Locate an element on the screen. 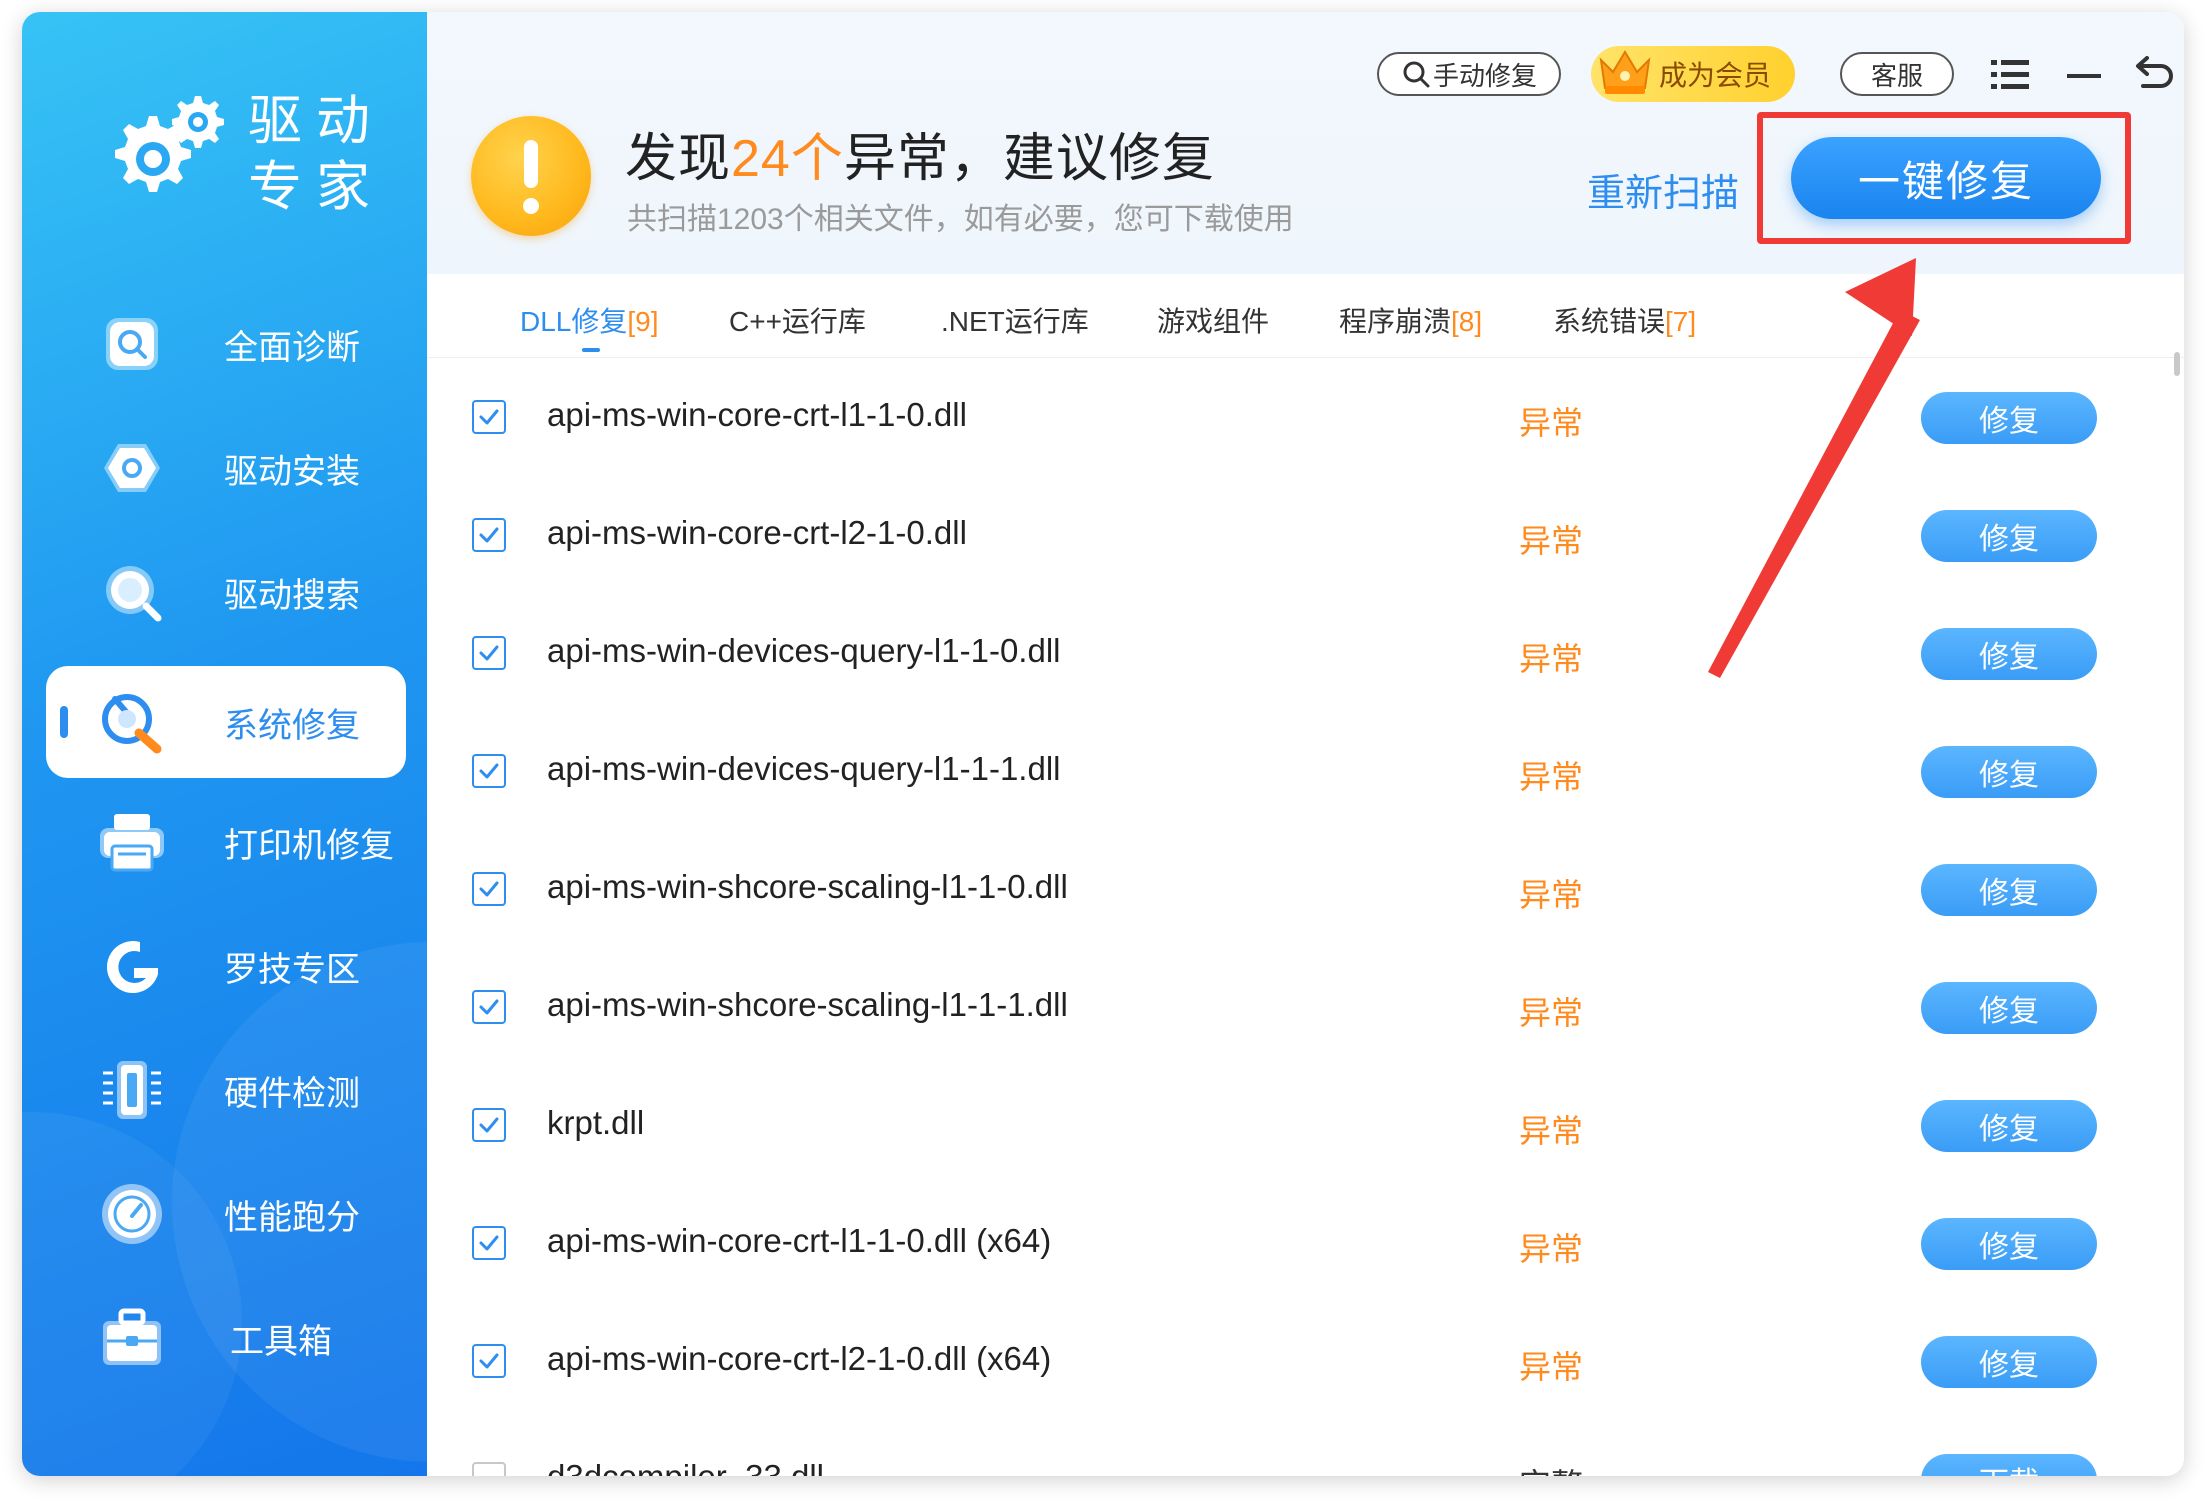 The image size is (2205, 1508). tab-dll-repair: DLL修复[9] is located at coordinates (589, 320).